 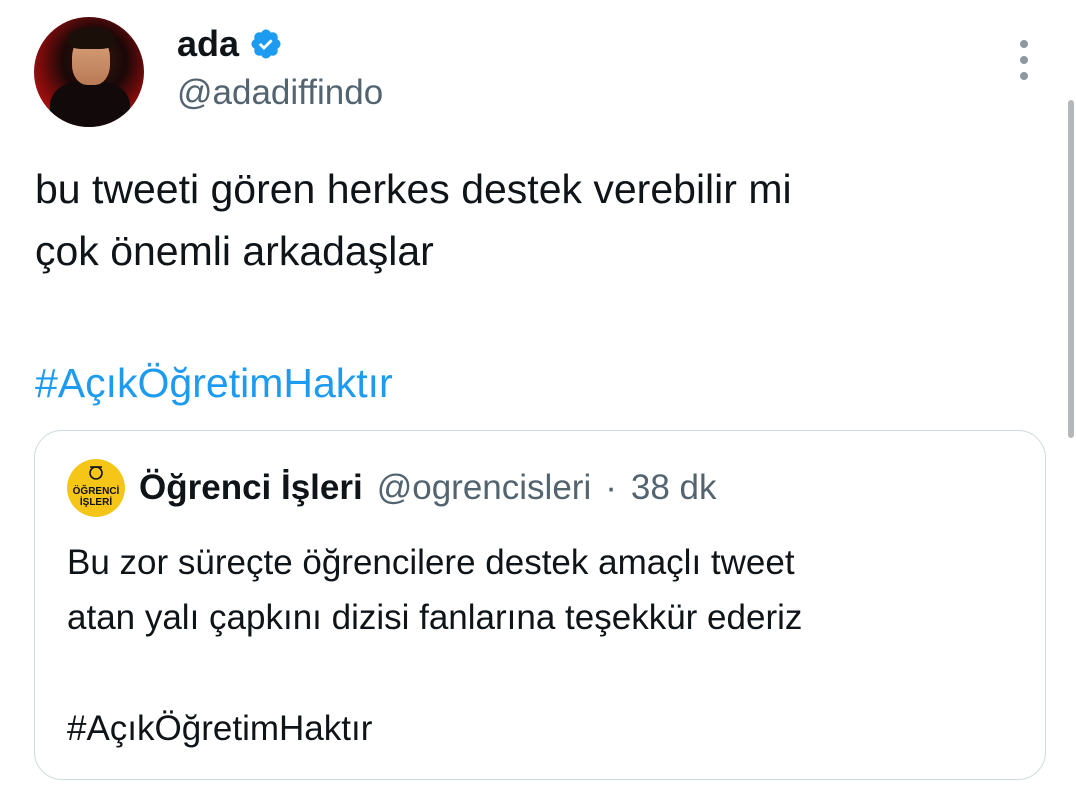 I want to click on ogrenci-isleri-logo-icon: ÖĞRENCİ İŞLERİ, so click(x=96, y=488).